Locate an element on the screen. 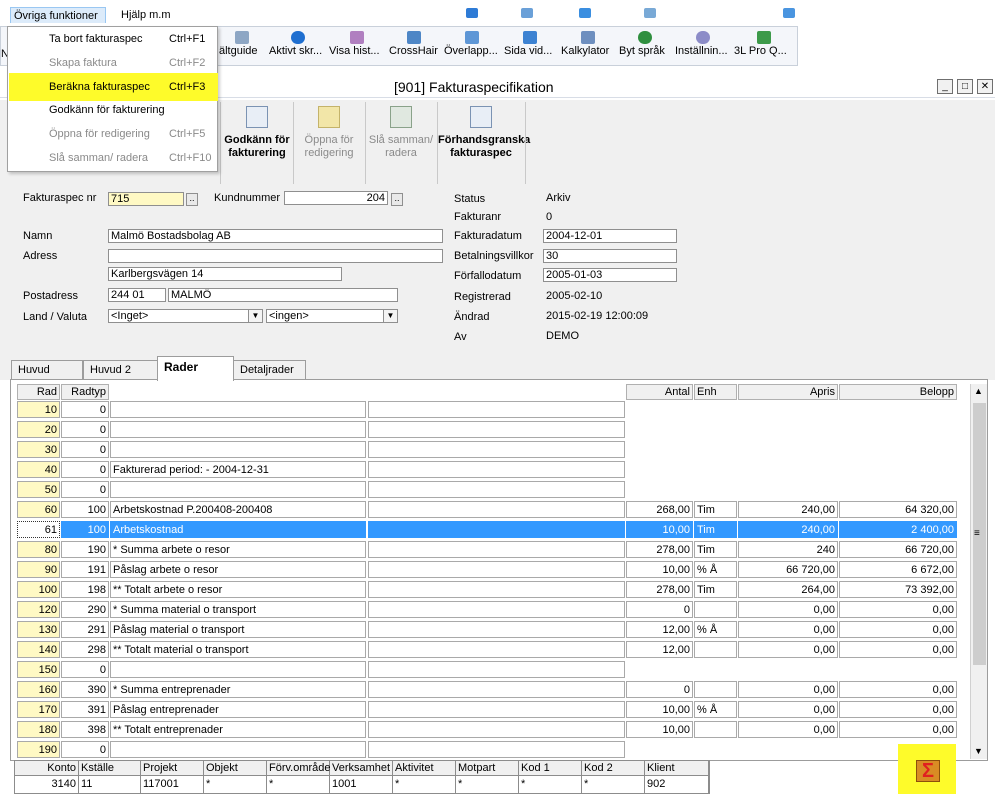  betalningsvillkor-input: 30 is located at coordinates (610, 256).